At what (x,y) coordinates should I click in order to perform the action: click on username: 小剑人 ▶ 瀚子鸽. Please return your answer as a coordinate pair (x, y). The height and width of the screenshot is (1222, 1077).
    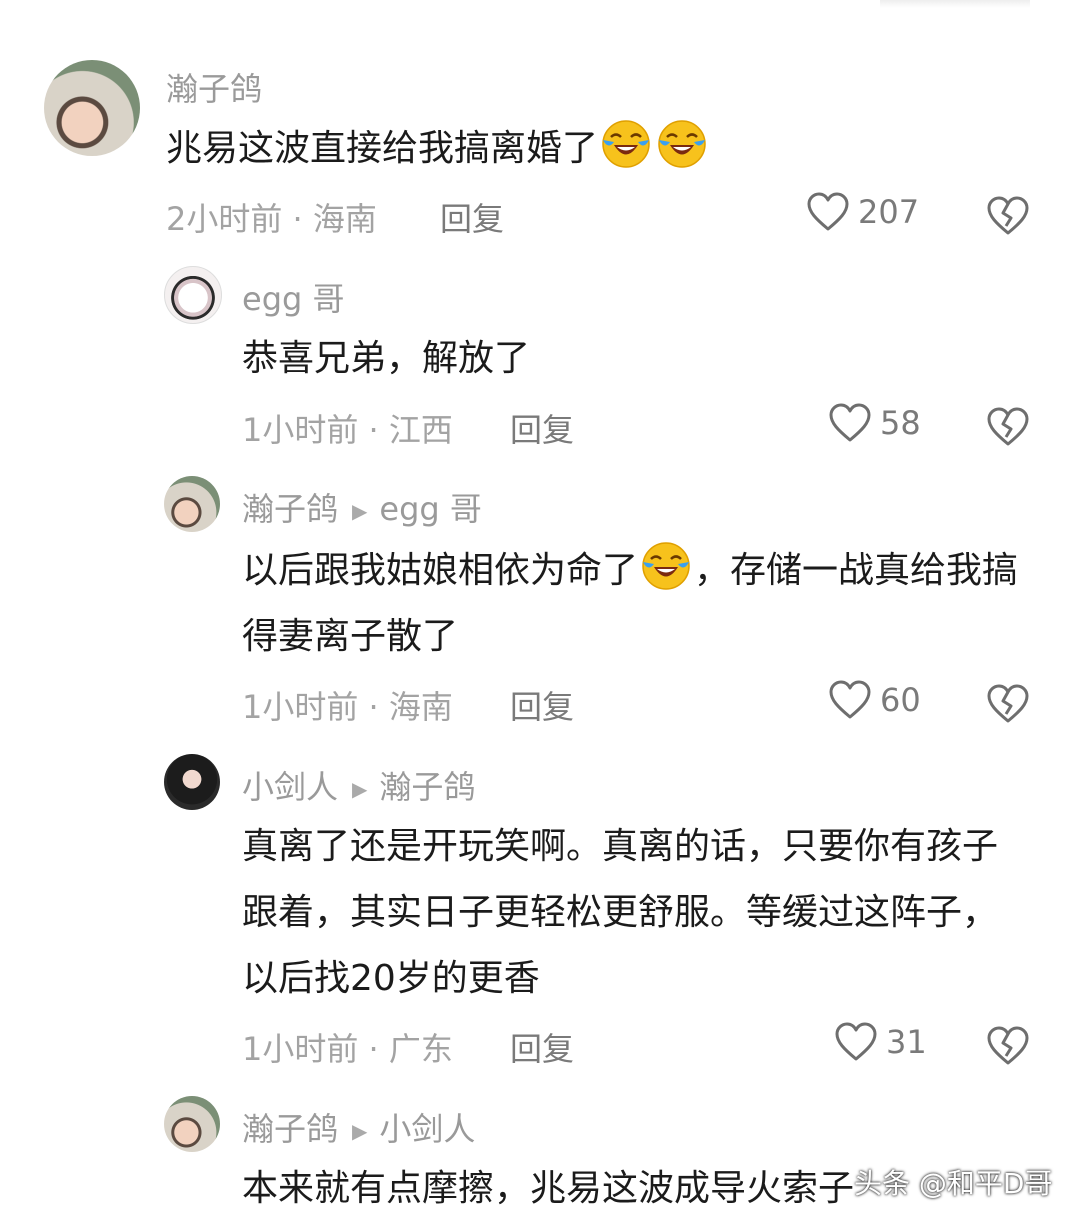
    Looking at the image, I should click on (358, 785).